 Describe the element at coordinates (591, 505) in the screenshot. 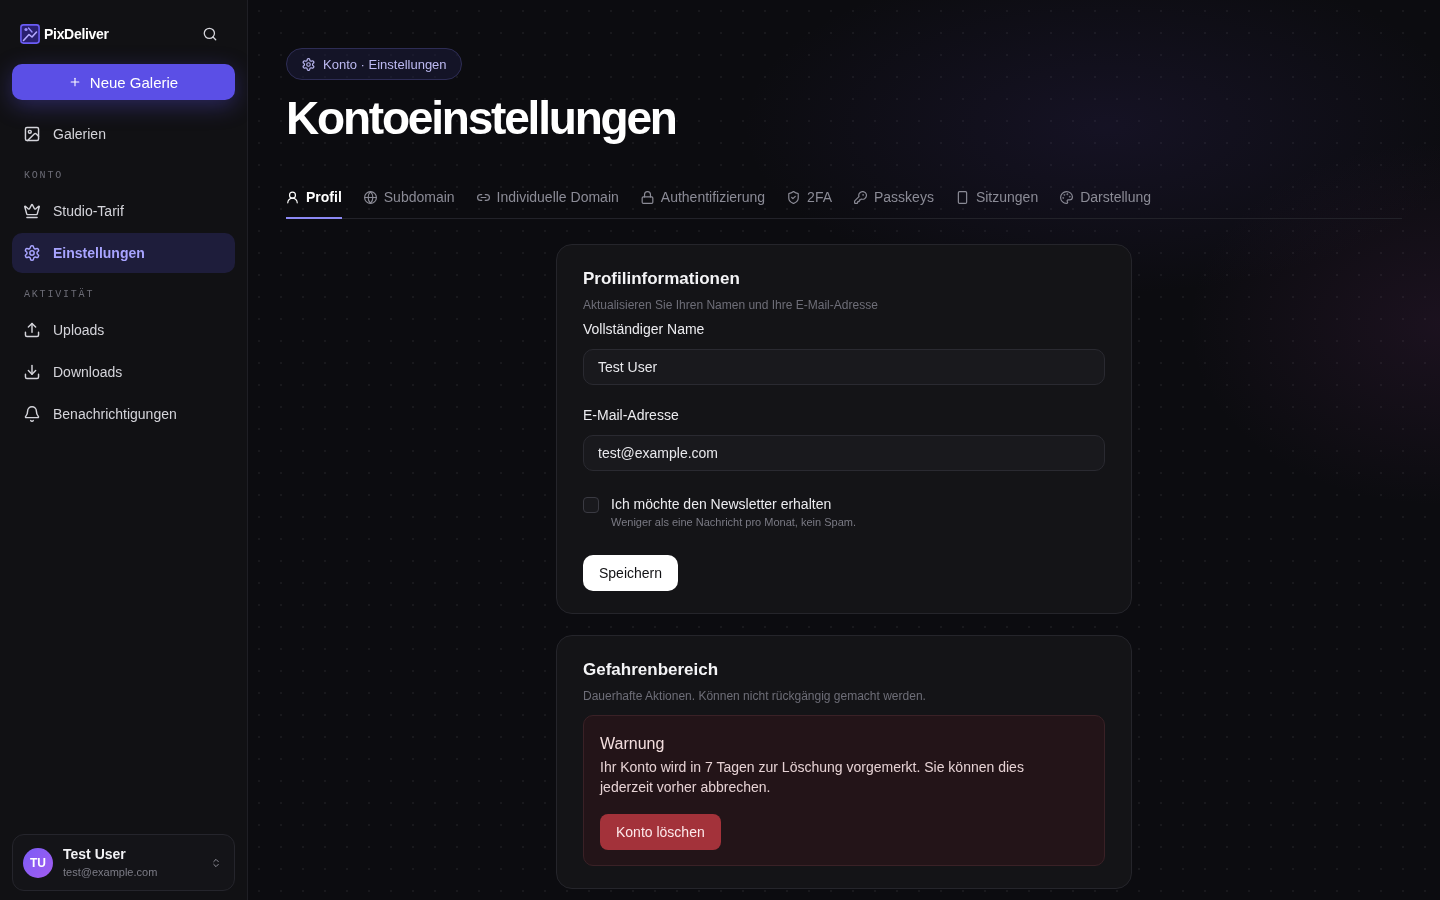

I see `checkbox` at that location.